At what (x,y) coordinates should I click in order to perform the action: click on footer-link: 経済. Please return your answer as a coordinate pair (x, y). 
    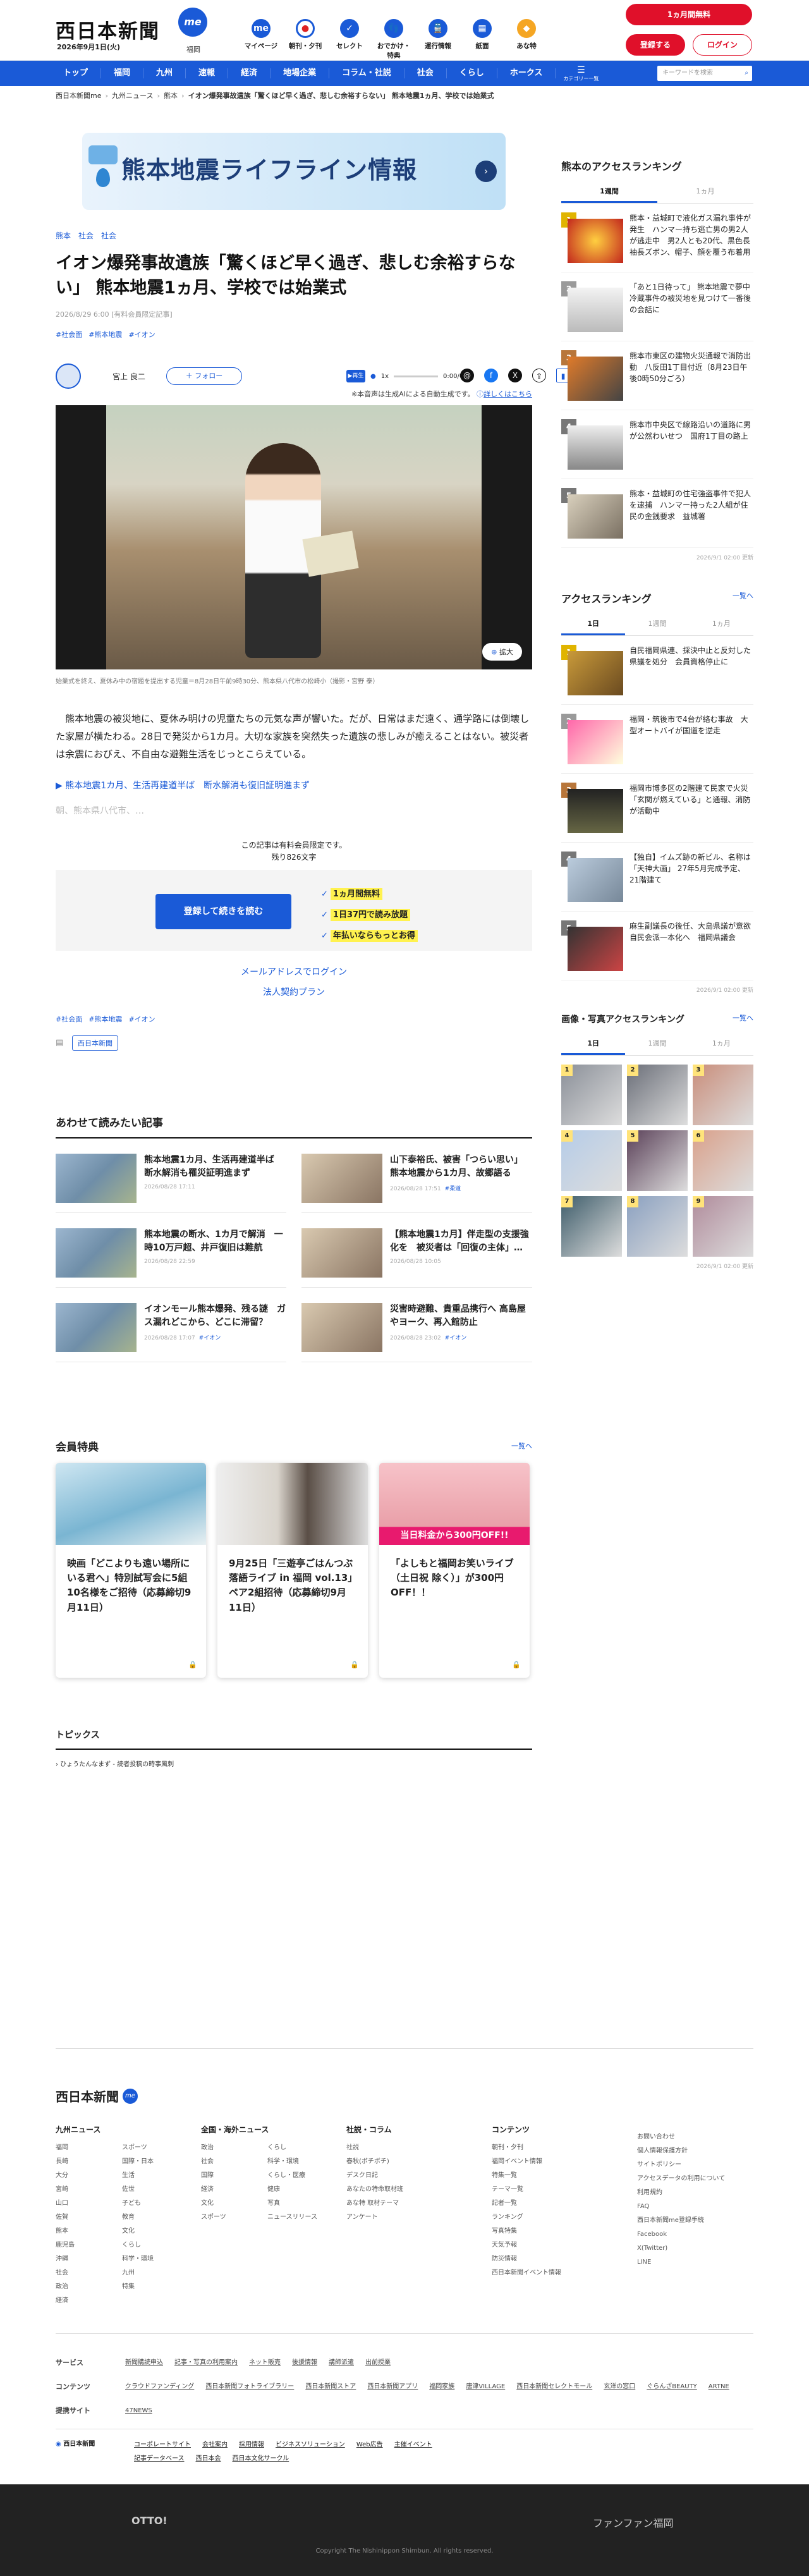
    Looking at the image, I should click on (82, 2301).